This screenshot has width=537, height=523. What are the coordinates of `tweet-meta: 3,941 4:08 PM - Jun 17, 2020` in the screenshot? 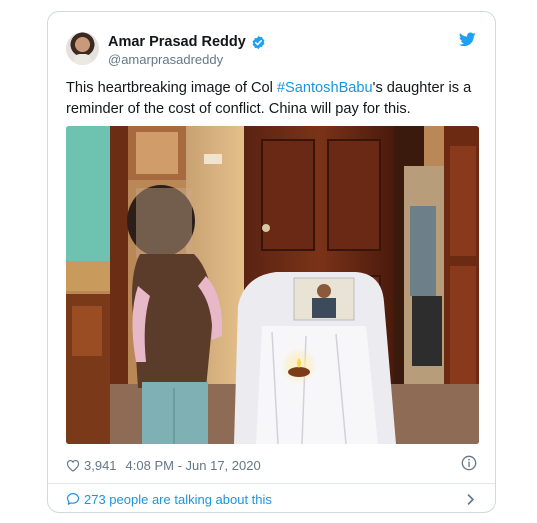 It's located at (163, 465).